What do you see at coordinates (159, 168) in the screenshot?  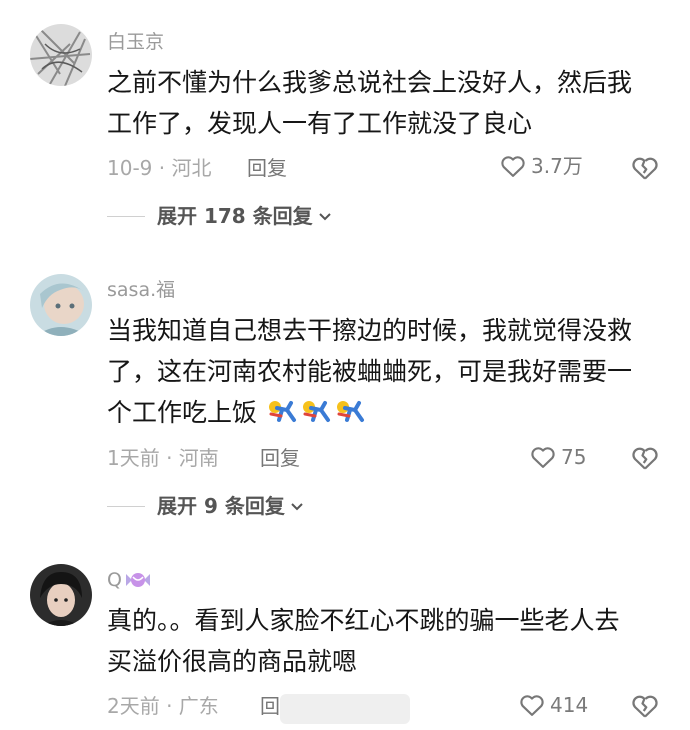 I see `comment-meta: 10-9 · 河北` at bounding box center [159, 168].